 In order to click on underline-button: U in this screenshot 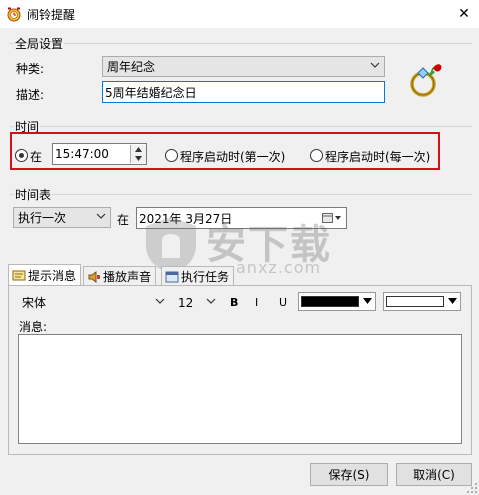, I will do `click(283, 302)`.